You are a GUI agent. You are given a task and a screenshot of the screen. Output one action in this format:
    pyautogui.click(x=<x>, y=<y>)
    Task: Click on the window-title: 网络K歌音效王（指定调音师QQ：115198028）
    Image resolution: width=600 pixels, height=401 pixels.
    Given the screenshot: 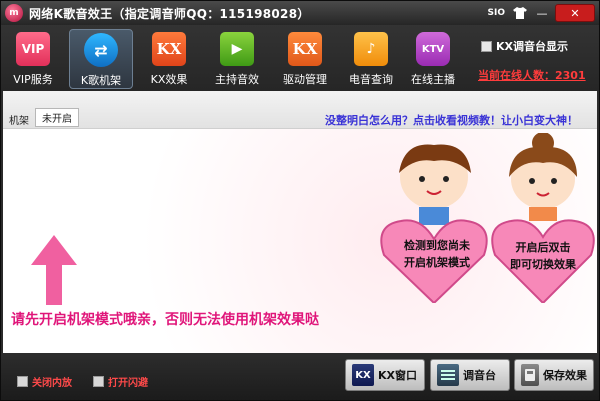 What is the action you would take?
    pyautogui.click(x=169, y=13)
    